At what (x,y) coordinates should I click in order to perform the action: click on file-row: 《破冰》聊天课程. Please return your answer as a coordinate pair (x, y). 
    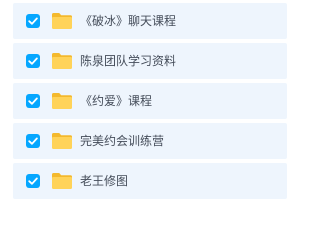
    Looking at the image, I should click on (150, 21).